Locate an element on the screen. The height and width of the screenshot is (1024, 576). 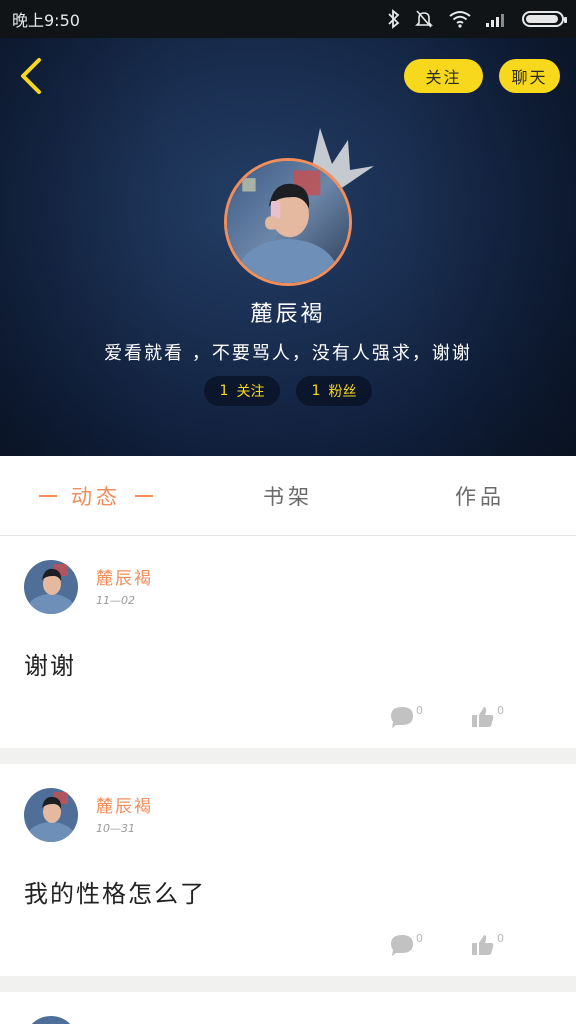
post-date: 10—31 is located at coordinates (115, 828).